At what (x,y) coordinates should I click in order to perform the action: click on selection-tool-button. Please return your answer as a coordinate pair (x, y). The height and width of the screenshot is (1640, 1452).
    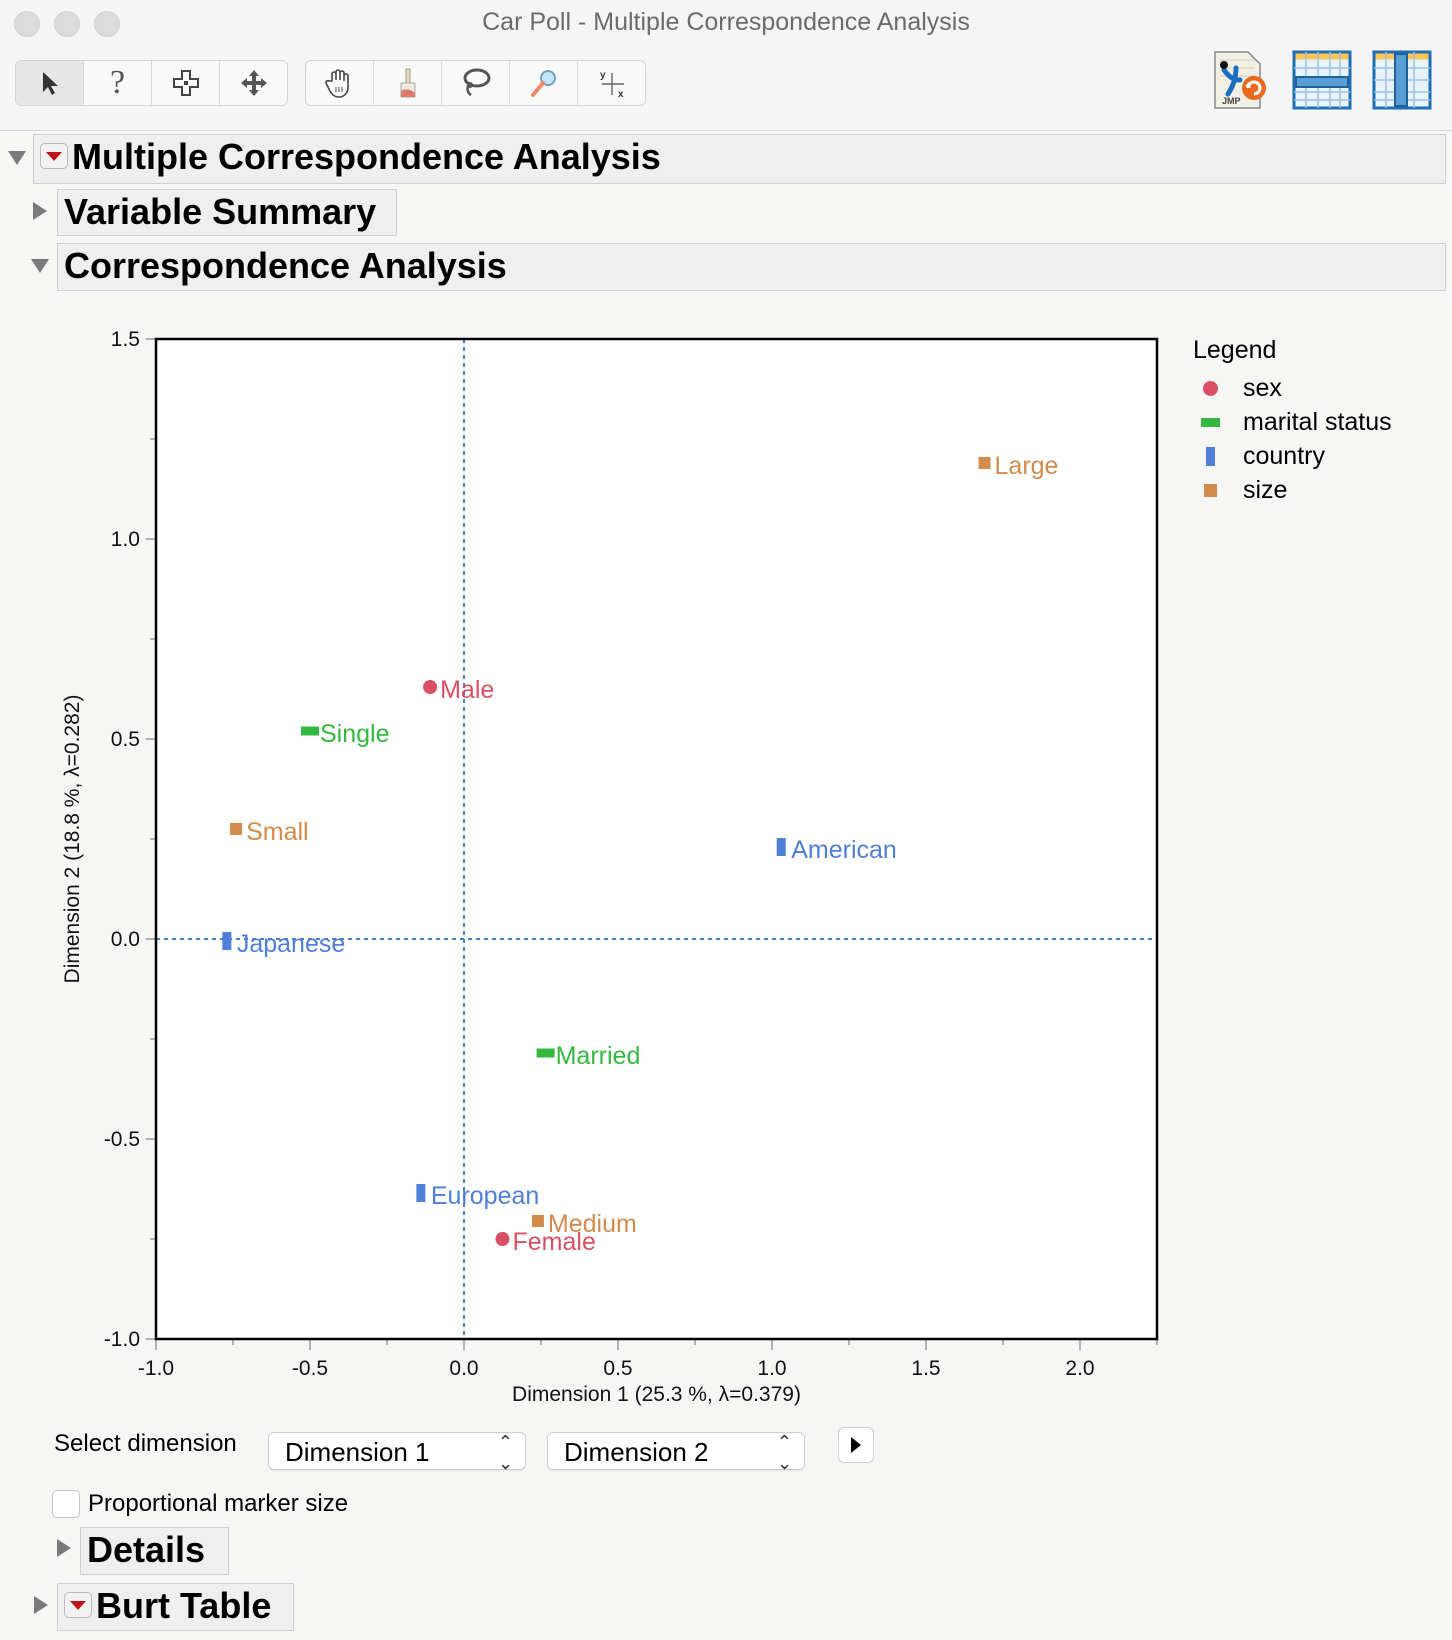
    Looking at the image, I should click on (186, 83).